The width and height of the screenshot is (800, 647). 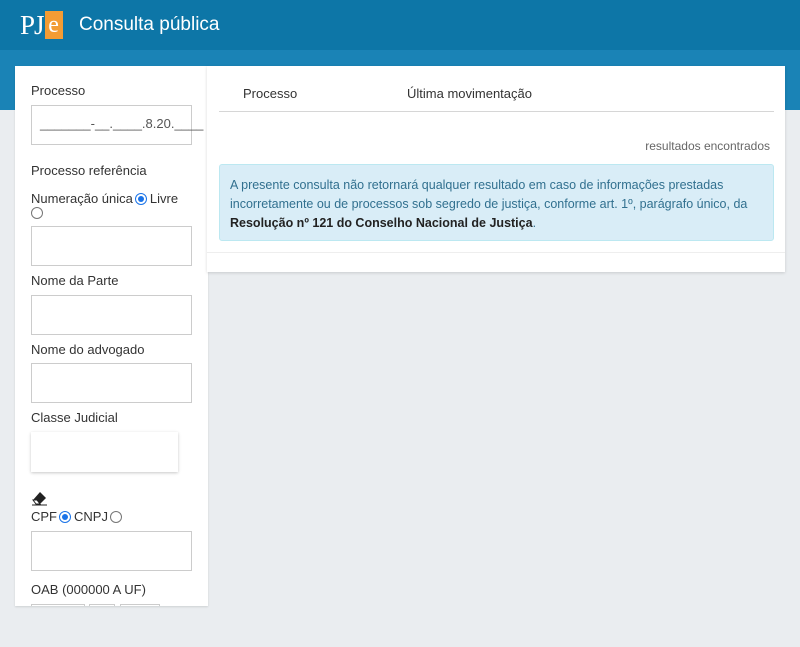 I want to click on table-header-divider, so click(x=496, y=111).